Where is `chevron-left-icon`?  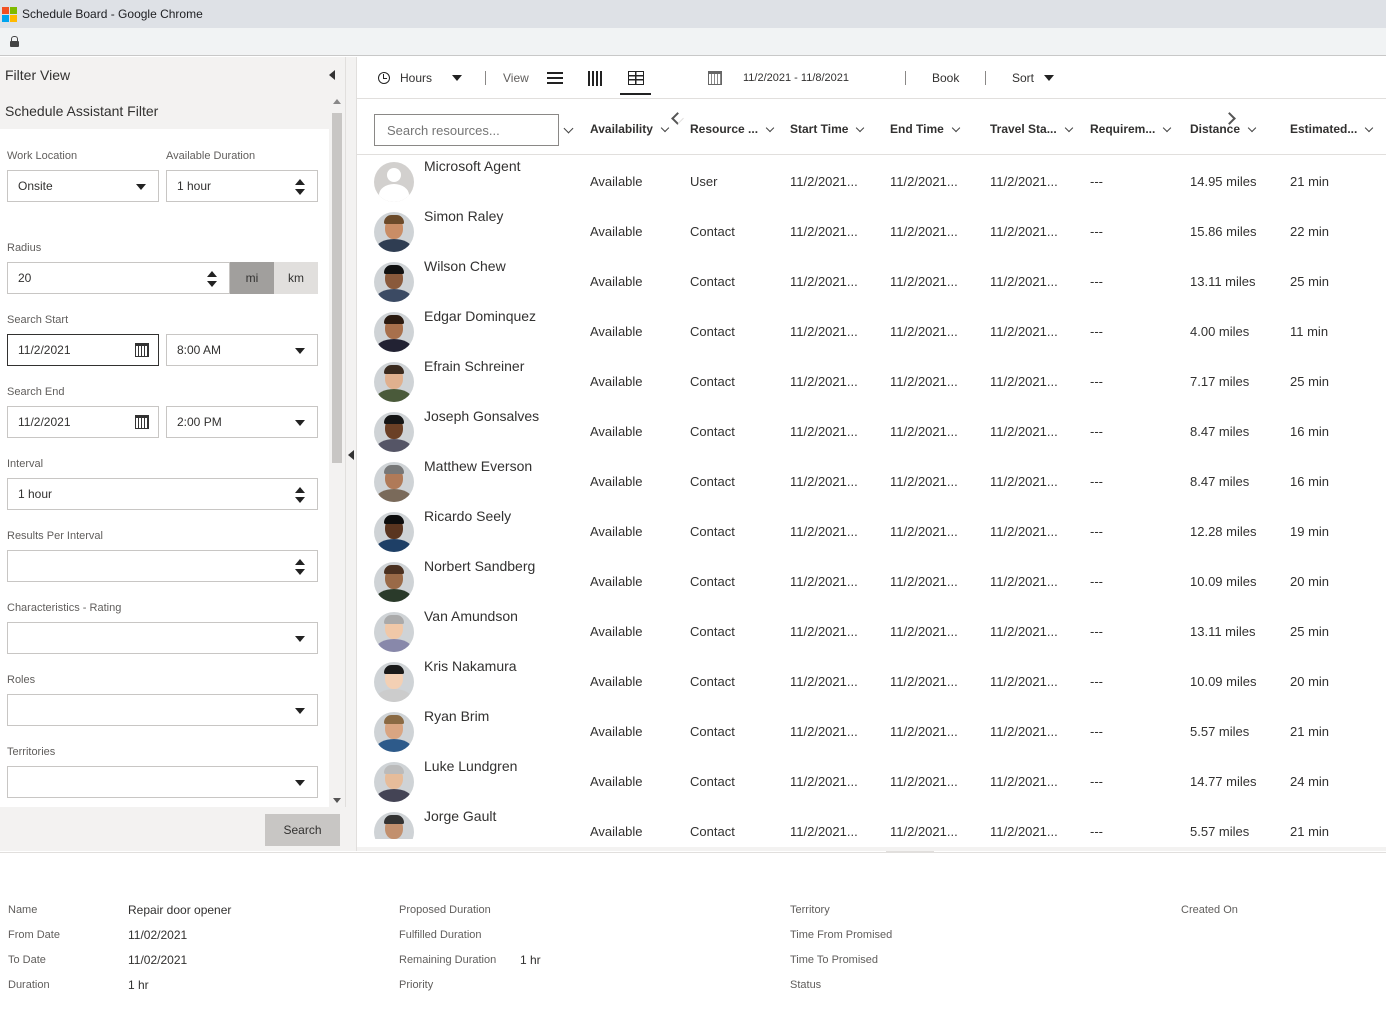 chevron-left-icon is located at coordinates (677, 118).